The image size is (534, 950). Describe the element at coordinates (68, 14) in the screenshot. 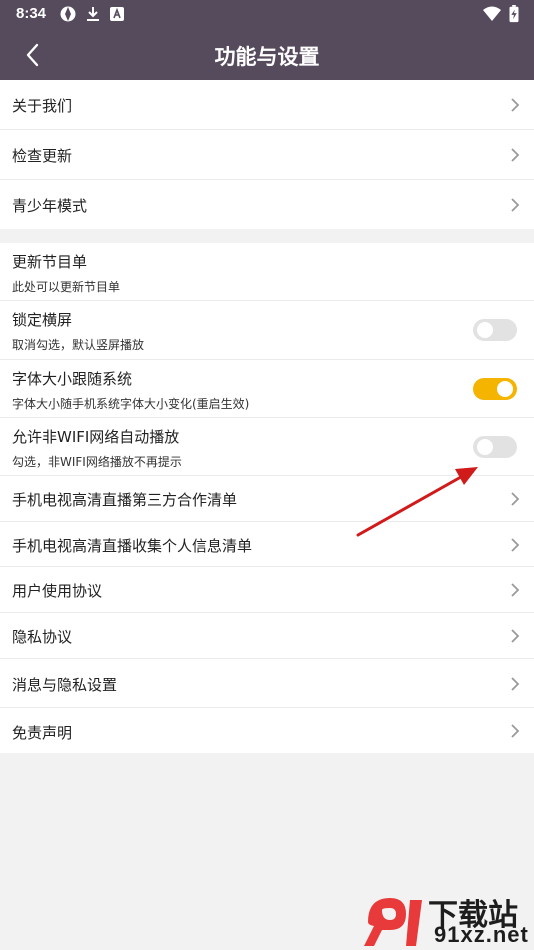

I see `browser-icon` at that location.